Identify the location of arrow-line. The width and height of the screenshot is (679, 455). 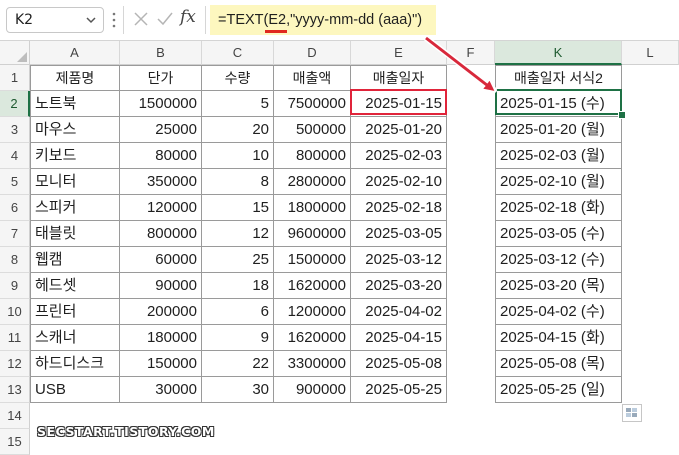
(460, 63).